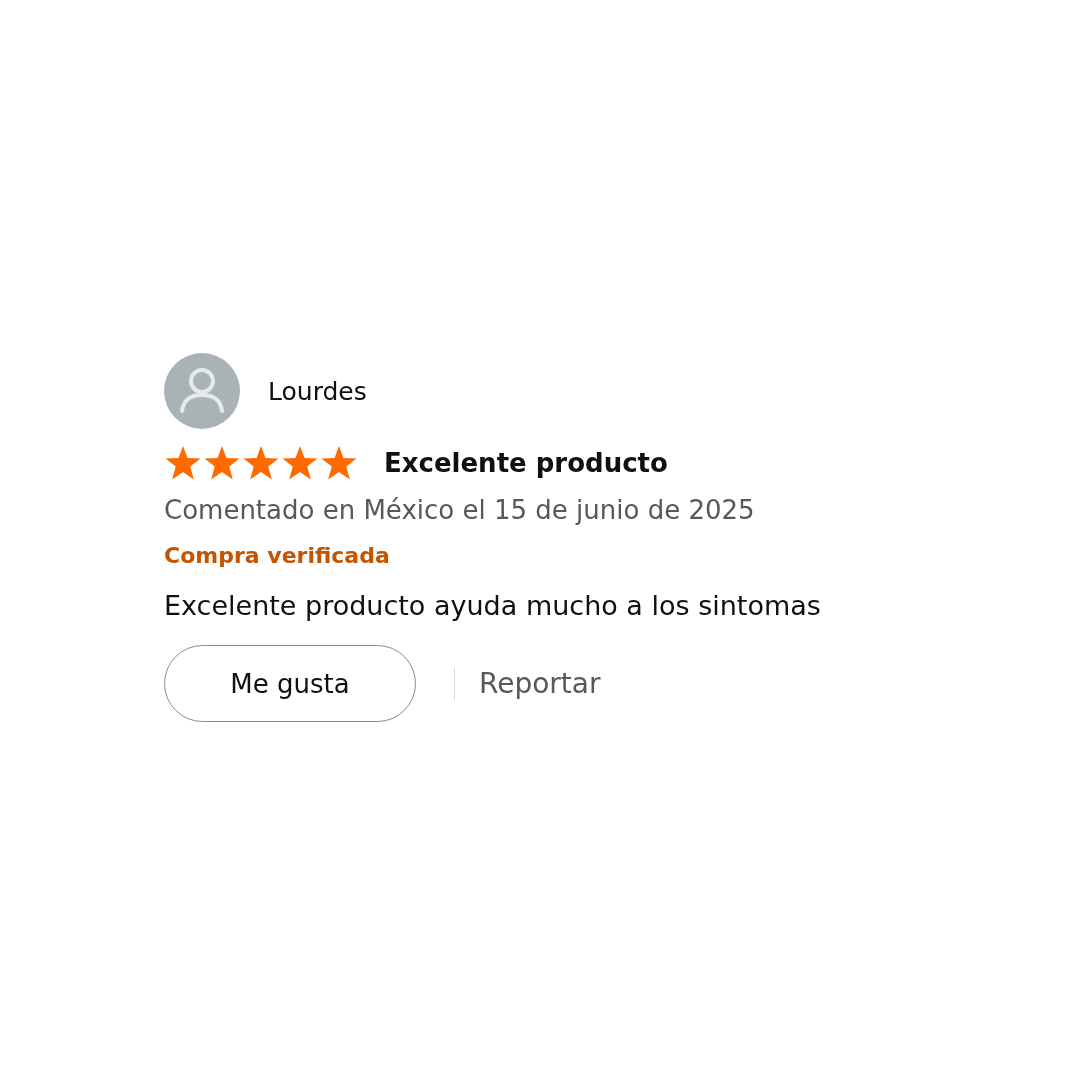 This screenshot has width=1080, height=1080. I want to click on review-text: Excelente producto ayuda mucho a los sintomas, so click(493, 605).